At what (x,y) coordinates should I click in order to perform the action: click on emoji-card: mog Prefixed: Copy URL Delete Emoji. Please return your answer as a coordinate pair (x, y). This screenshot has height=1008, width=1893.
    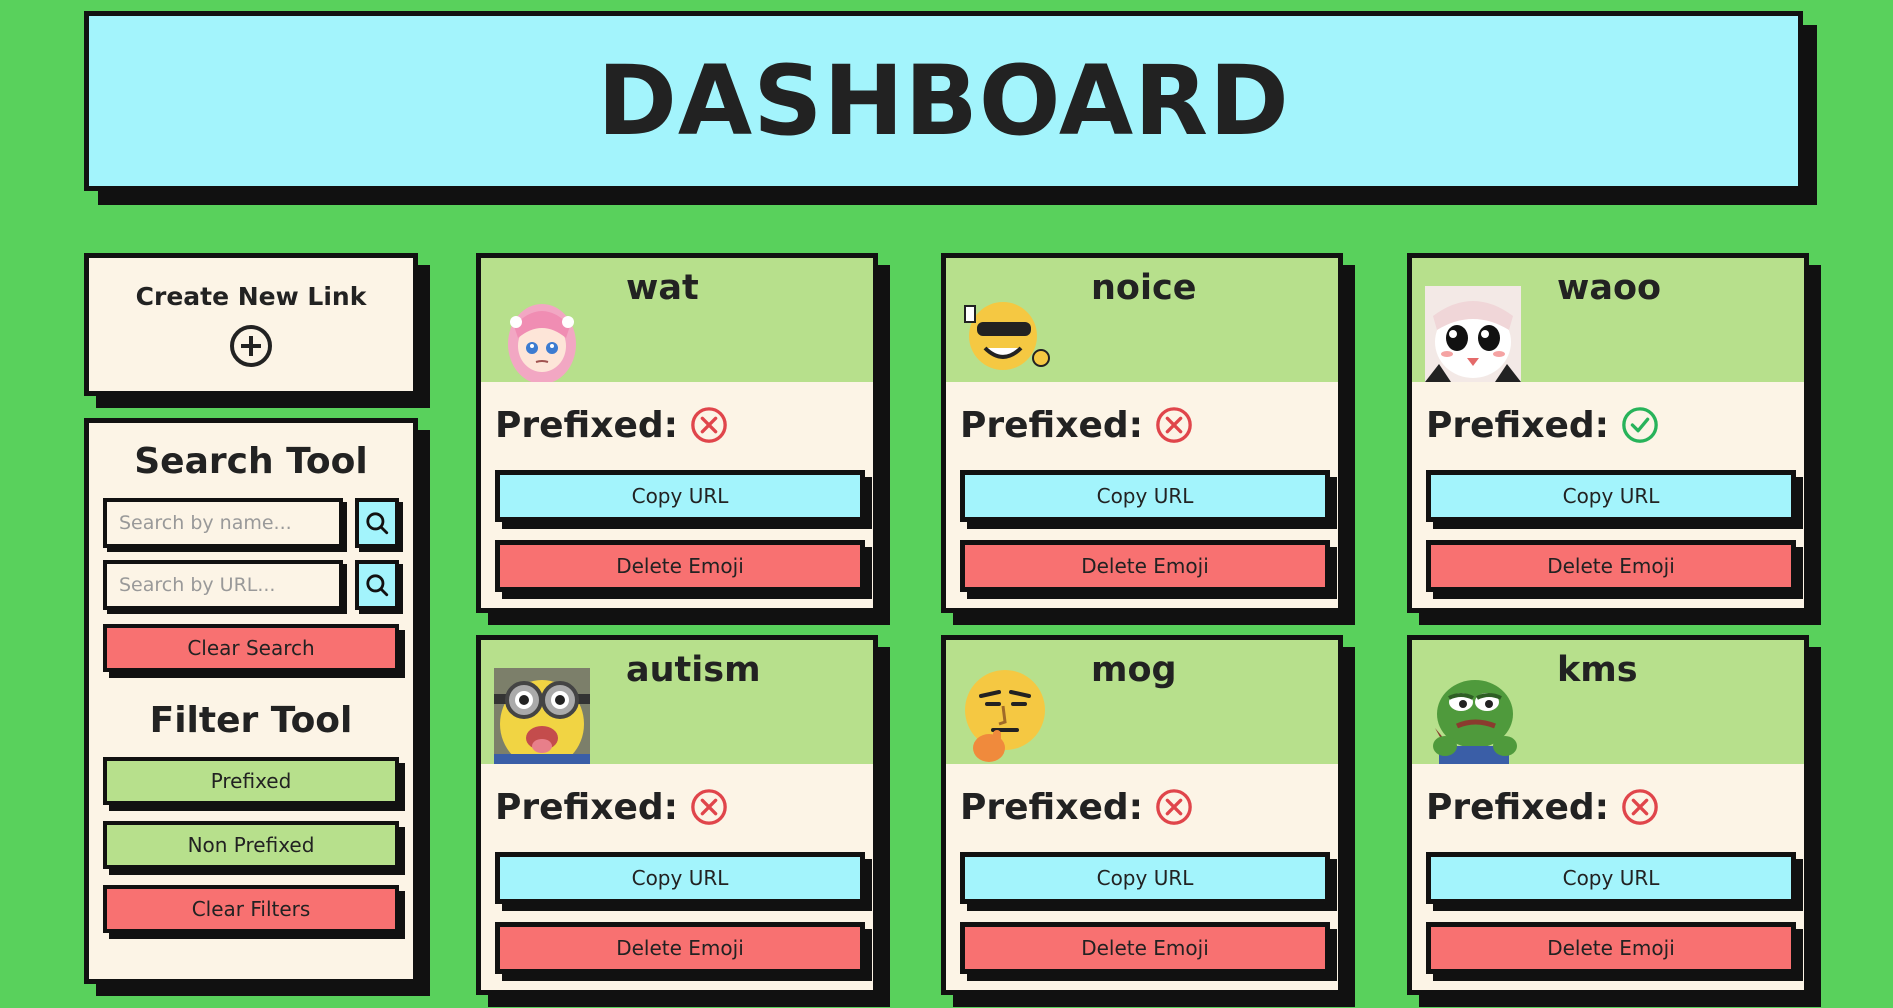
    Looking at the image, I should click on (1142, 815).